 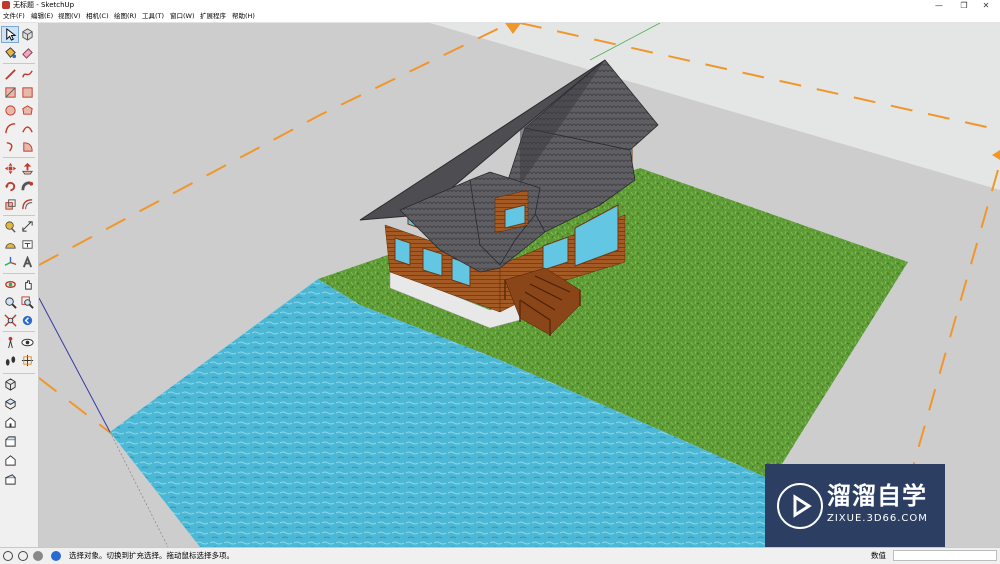 I want to click on menu-edit: 编辑(E), so click(x=42, y=16).